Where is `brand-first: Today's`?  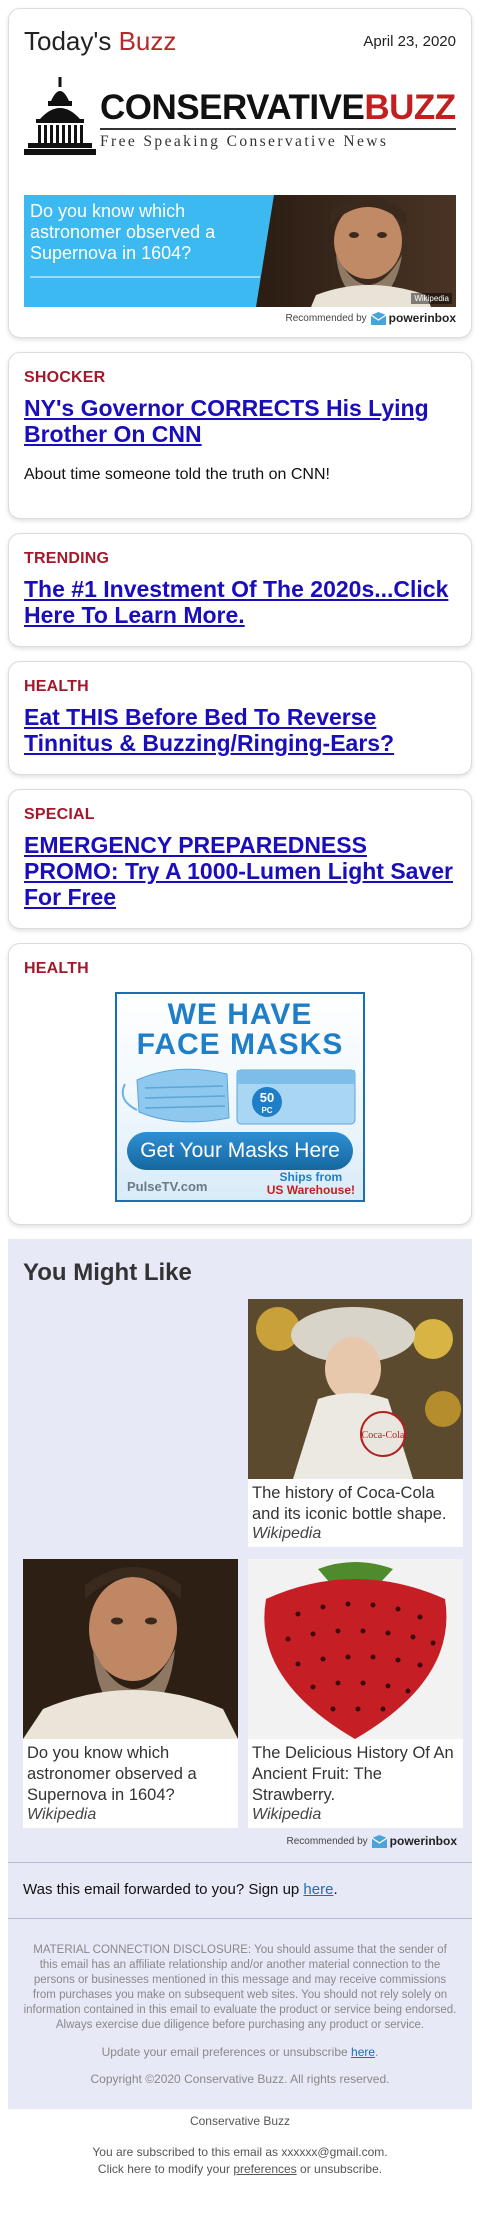 brand-first: Today's is located at coordinates (68, 40).